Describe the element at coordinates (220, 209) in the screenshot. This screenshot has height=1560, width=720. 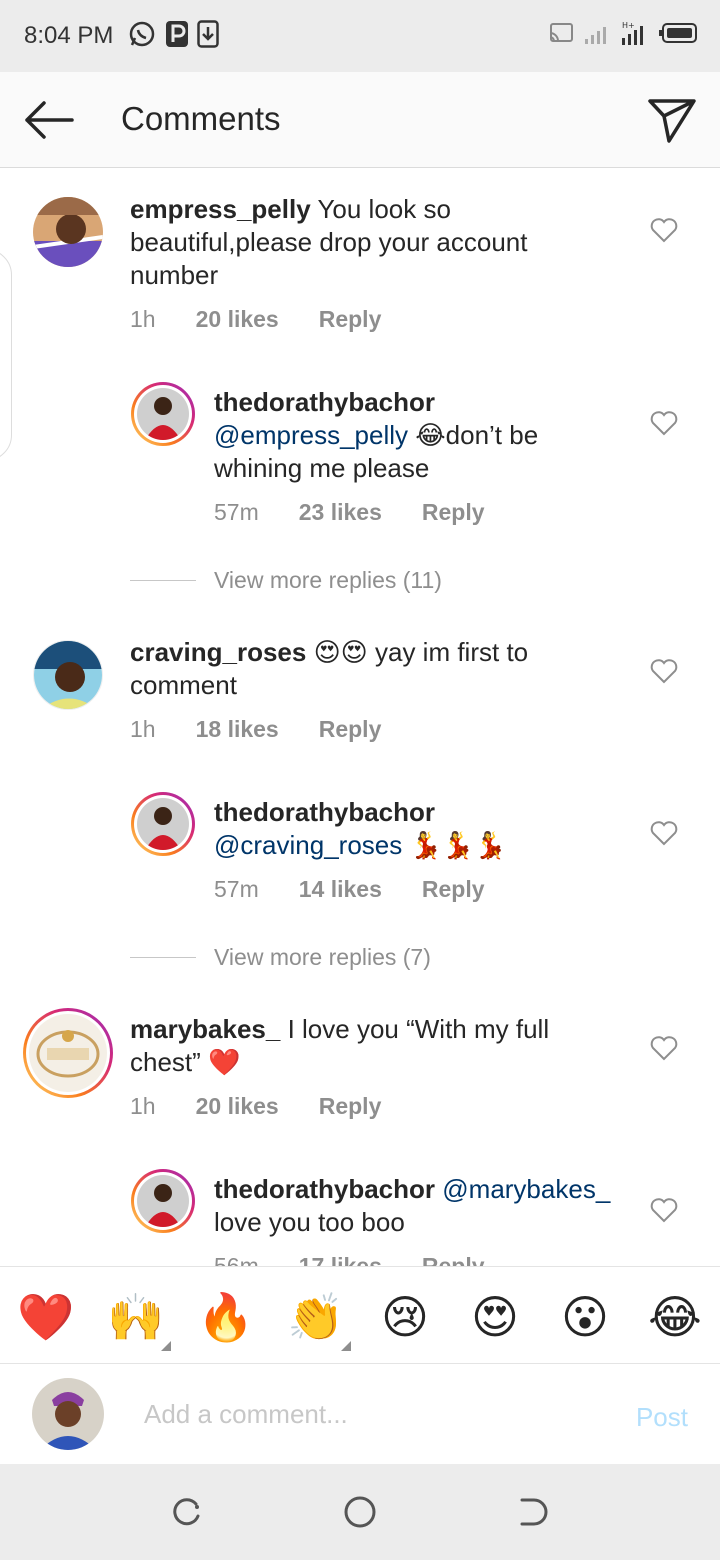
I see `comment-username: empress_pelly` at that location.